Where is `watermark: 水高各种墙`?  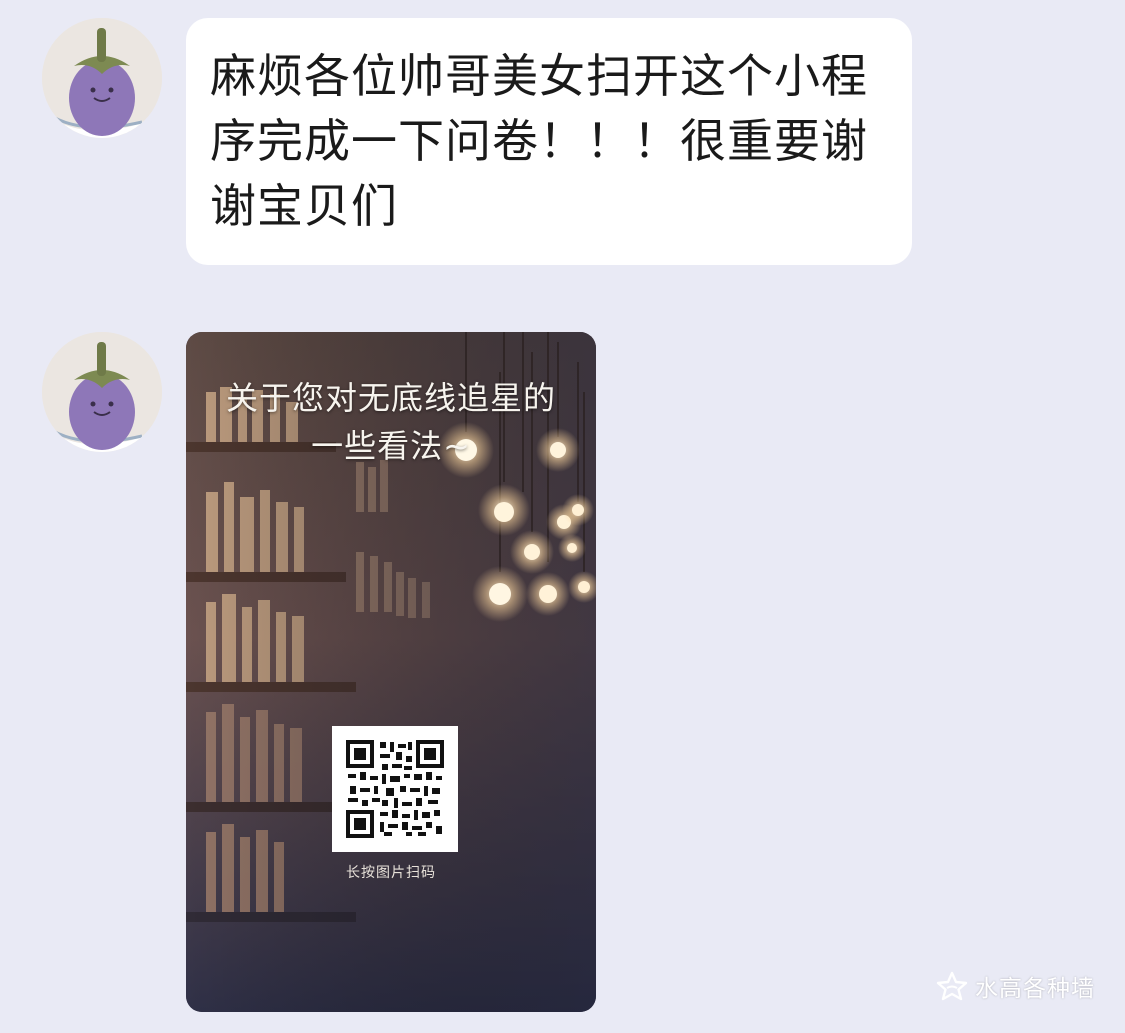
watermark: 水高各种墙 is located at coordinates (1015, 986).